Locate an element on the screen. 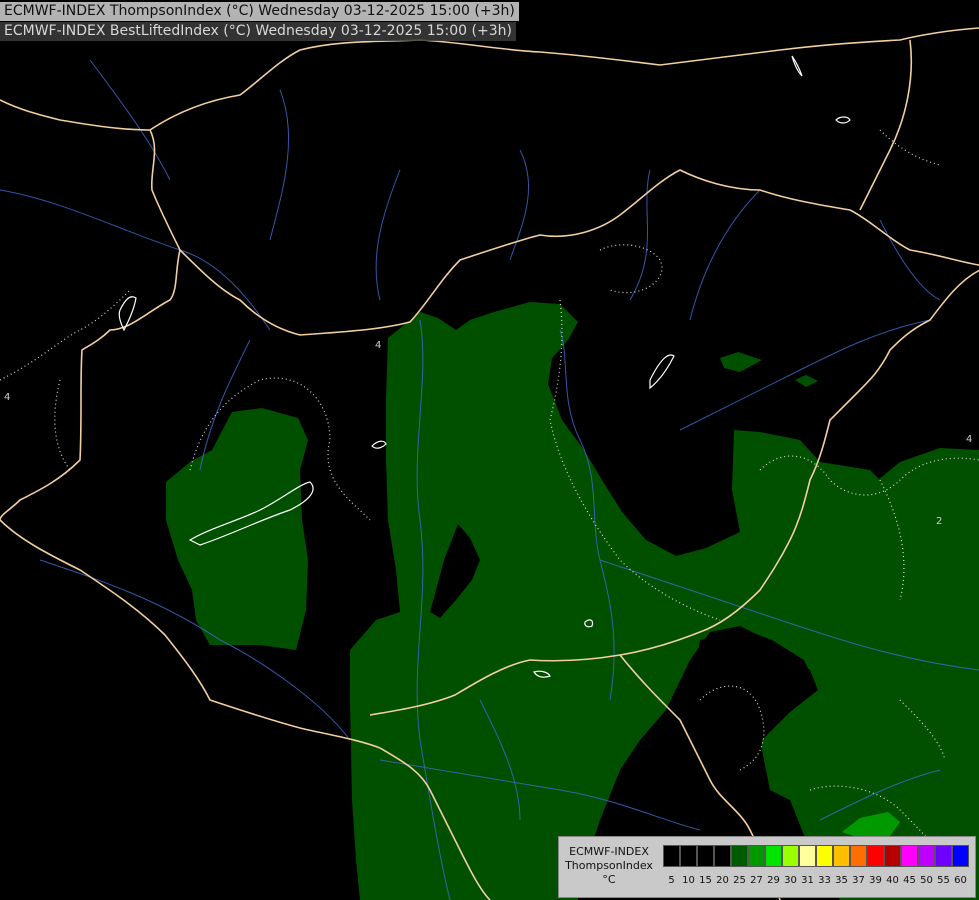  legend-tick-label: 40 is located at coordinates (892, 880).